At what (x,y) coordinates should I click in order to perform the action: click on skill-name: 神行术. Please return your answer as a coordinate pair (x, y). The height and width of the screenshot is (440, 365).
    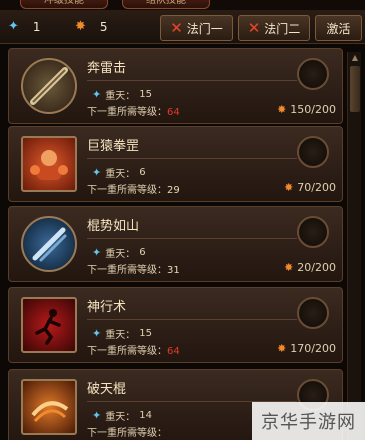
    Looking at the image, I should click on (107, 307).